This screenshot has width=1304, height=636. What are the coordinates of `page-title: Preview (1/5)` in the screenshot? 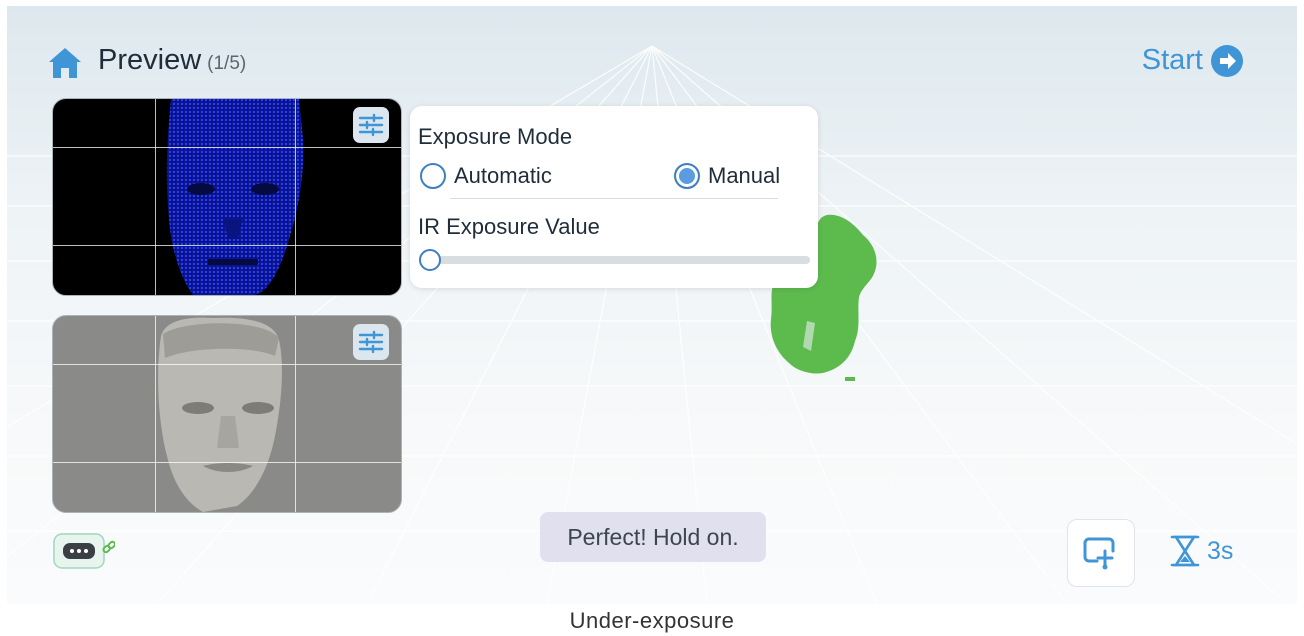 It's located at (172, 60).